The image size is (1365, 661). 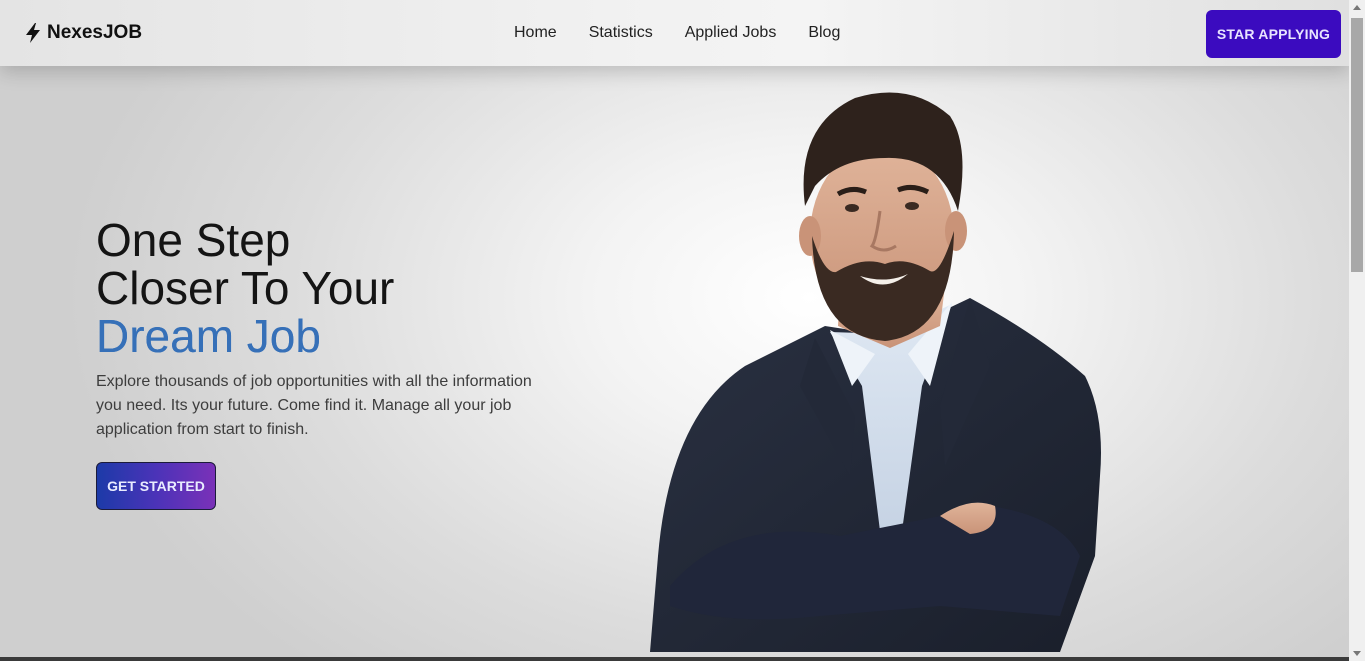 What do you see at coordinates (331, 336) in the screenshot?
I see `headline-accent: Dream Job` at bounding box center [331, 336].